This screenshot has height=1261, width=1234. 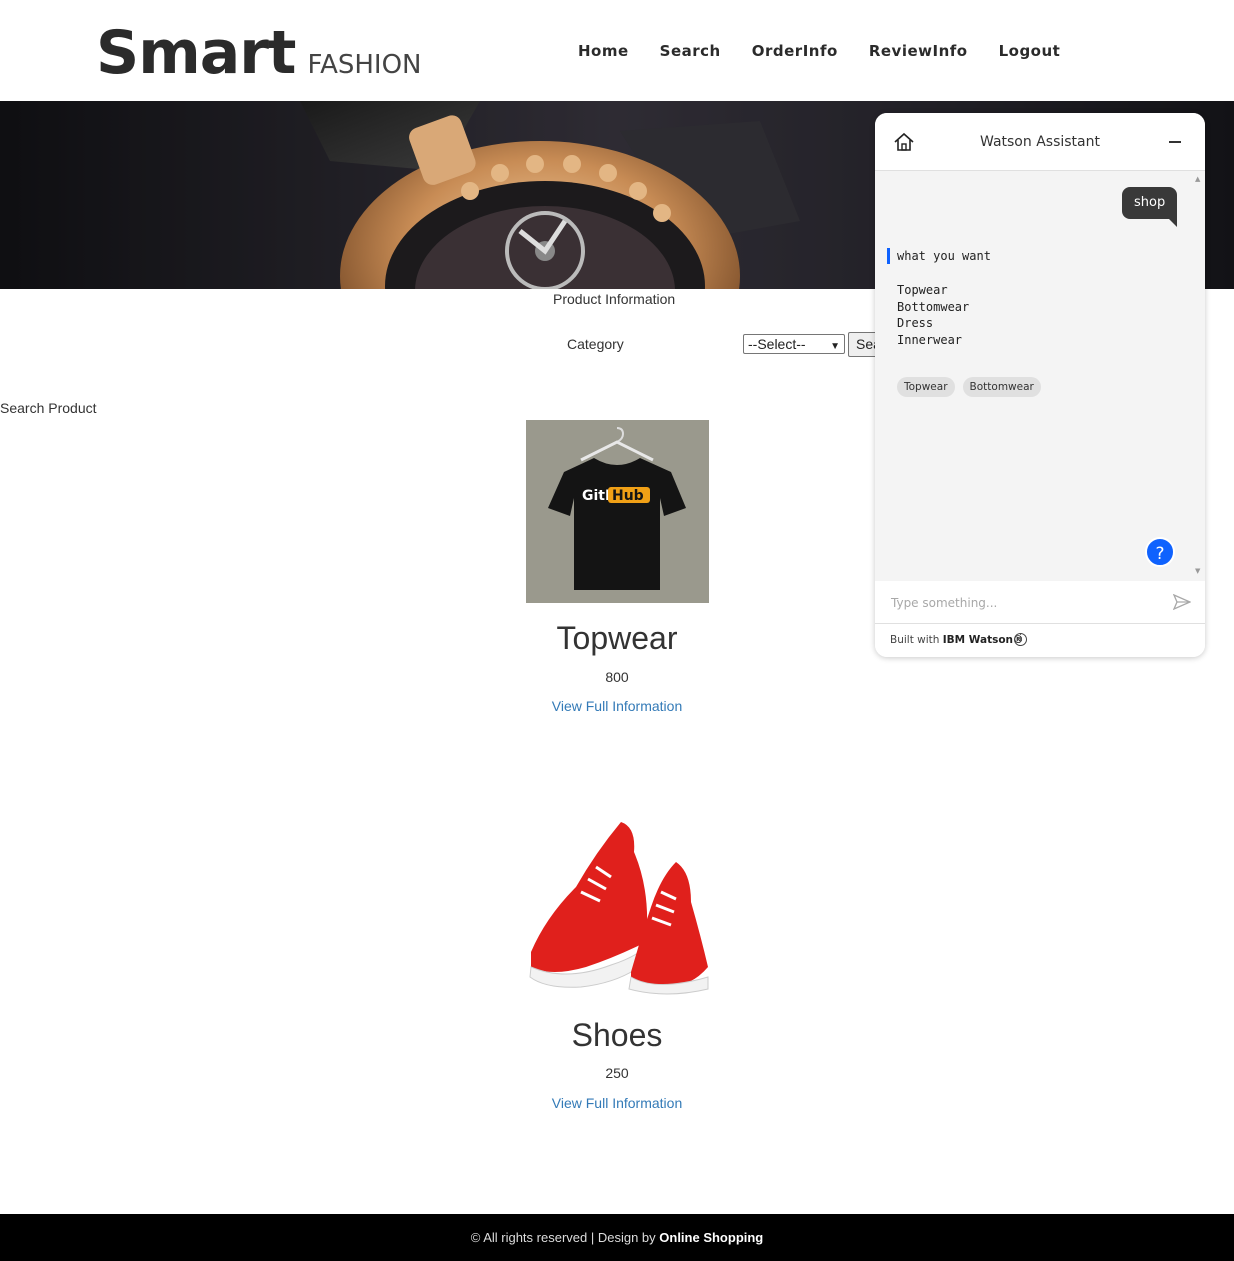 I want to click on chevron-down-icon: ▼, so click(x=835, y=346).